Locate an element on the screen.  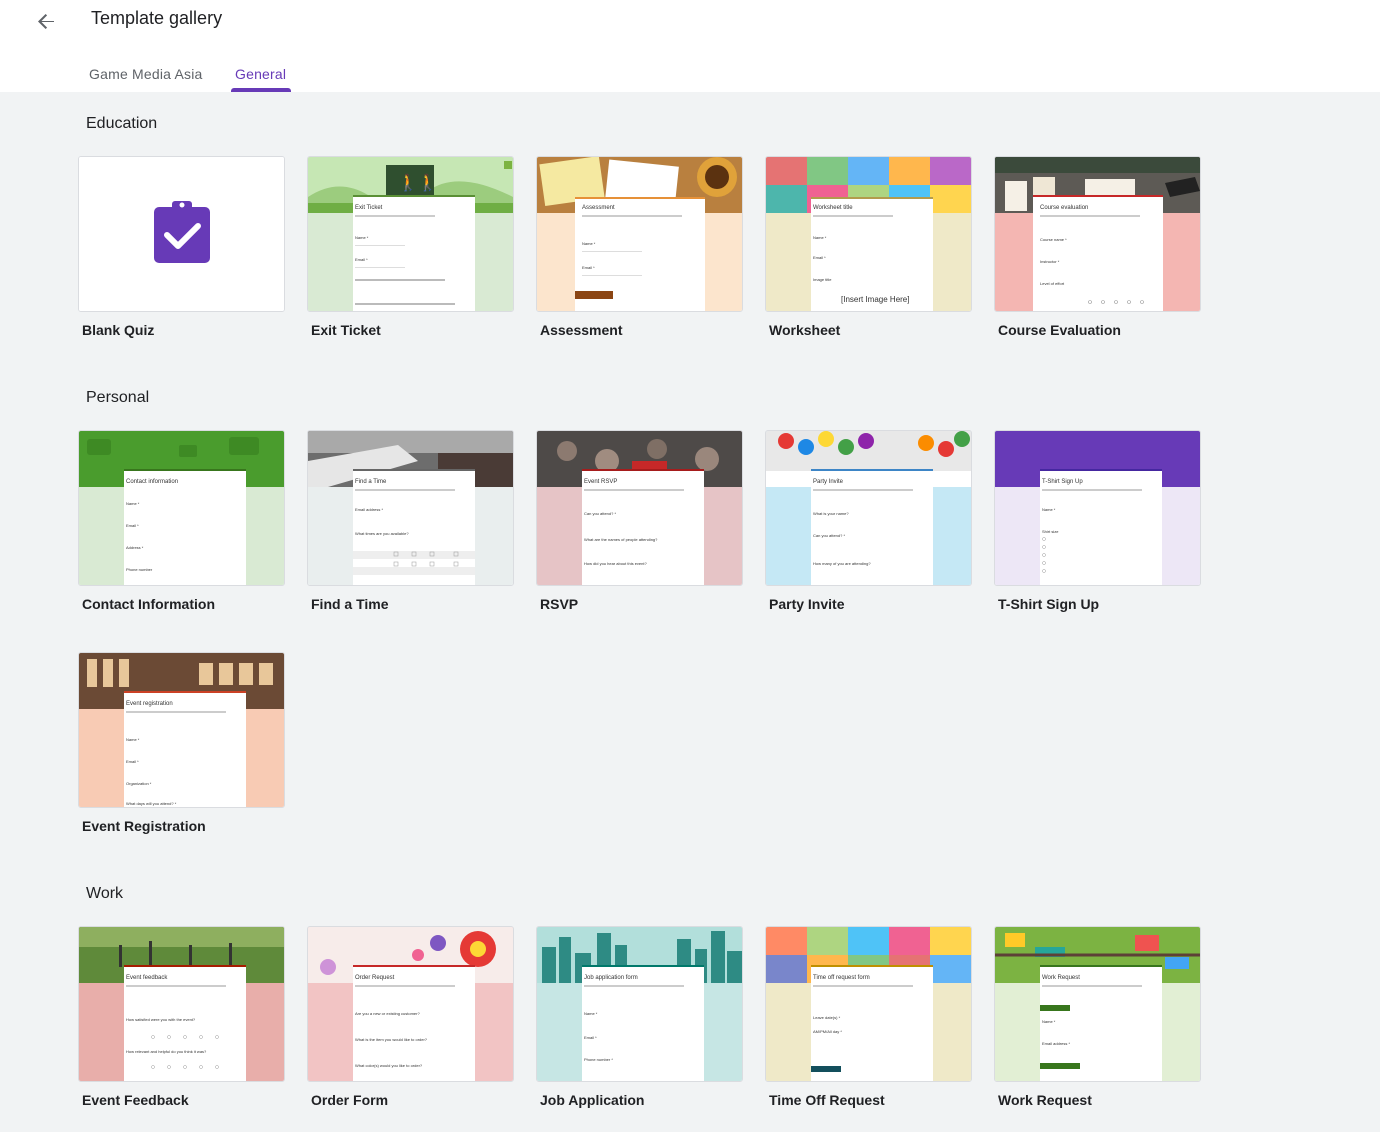
svg-text: Party Invite is located at coordinates (828, 482).